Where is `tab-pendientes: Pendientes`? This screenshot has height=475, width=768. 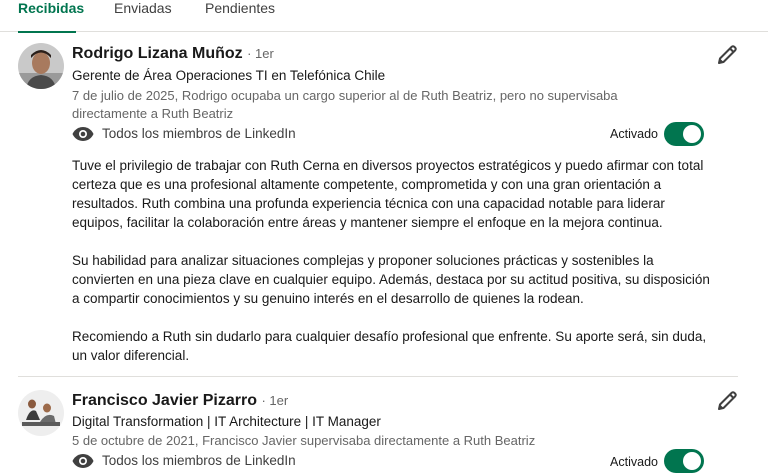 tab-pendientes: Pendientes is located at coordinates (240, 16).